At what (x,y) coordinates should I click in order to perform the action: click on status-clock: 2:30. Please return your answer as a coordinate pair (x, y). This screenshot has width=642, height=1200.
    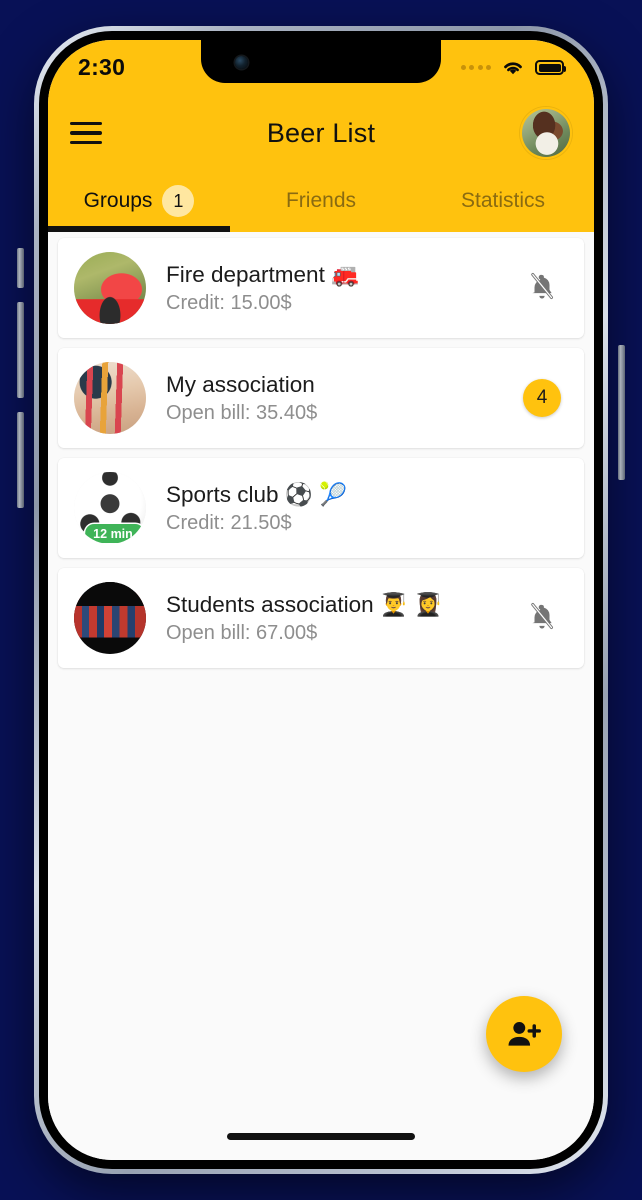
    Looking at the image, I should click on (102, 67).